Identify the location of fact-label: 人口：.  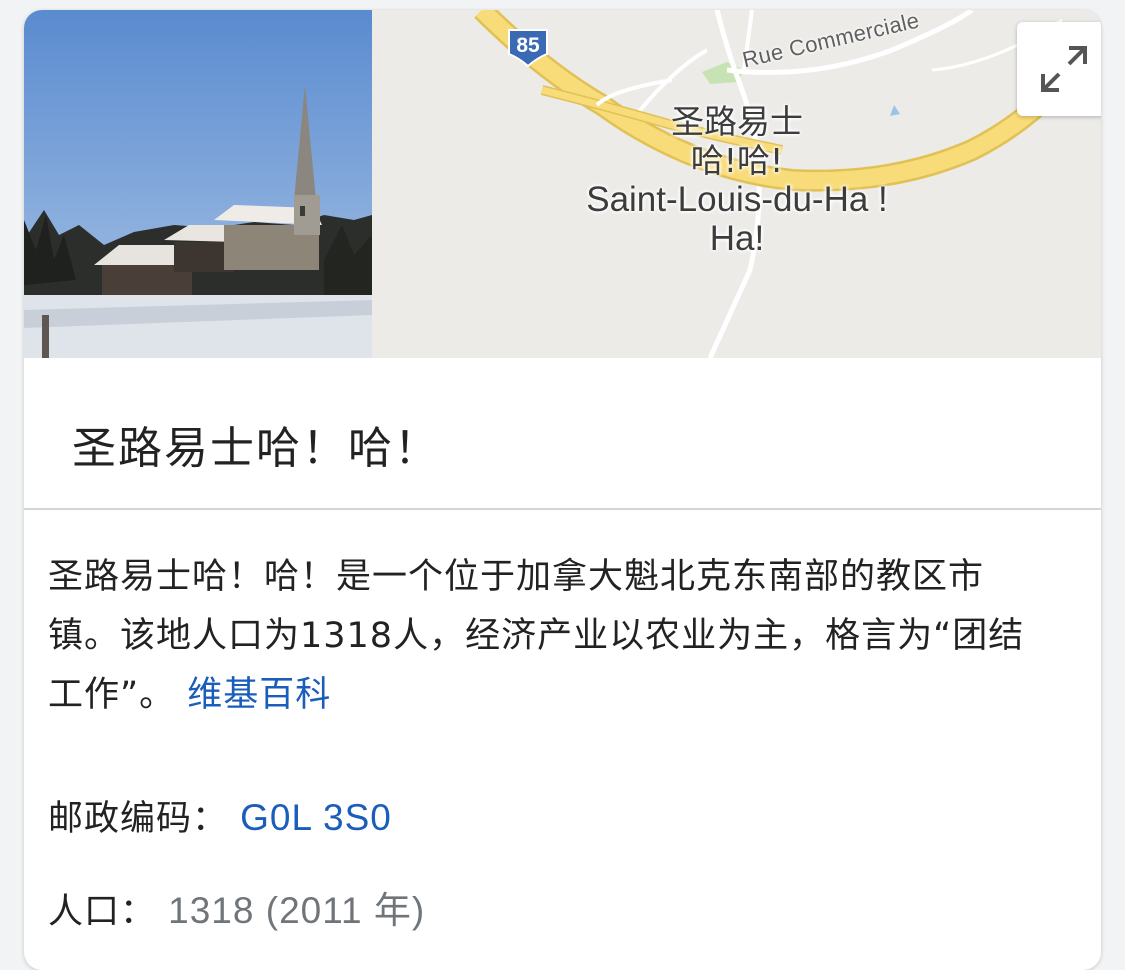
(102, 912).